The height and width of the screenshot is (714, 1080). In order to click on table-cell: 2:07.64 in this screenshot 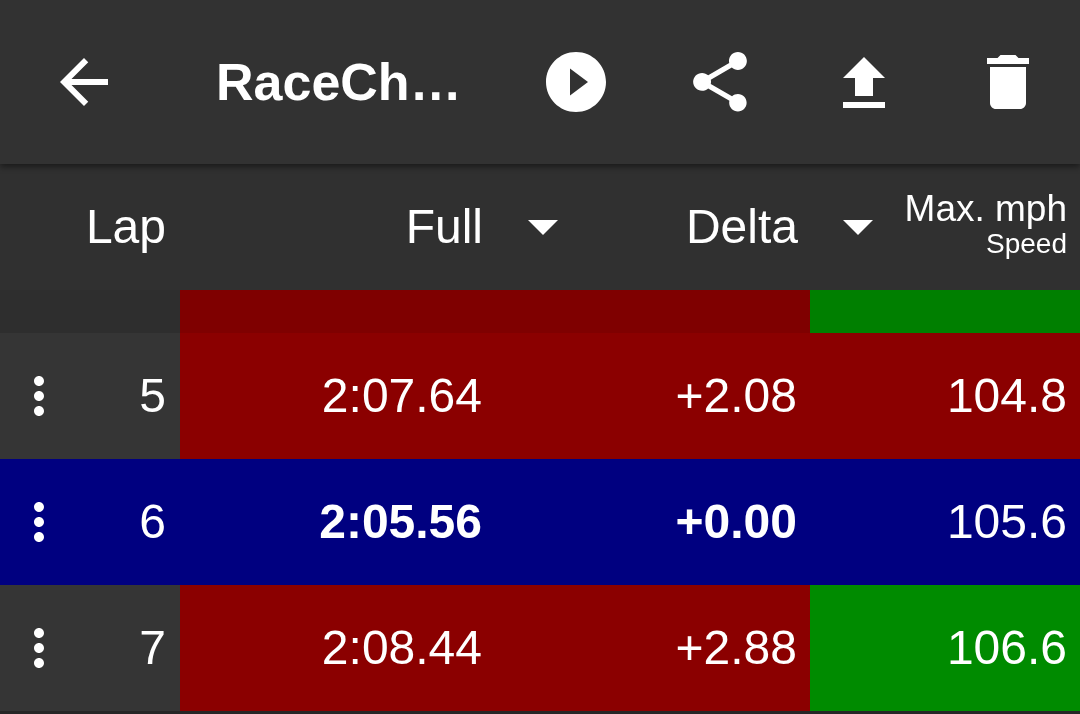, I will do `click(337, 396)`.